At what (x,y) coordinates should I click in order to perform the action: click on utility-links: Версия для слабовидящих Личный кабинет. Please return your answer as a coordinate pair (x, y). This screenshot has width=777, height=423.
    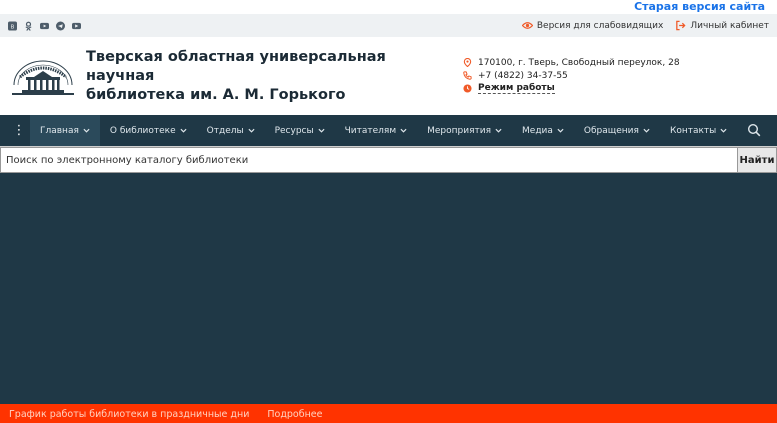
    Looking at the image, I should click on (645, 25).